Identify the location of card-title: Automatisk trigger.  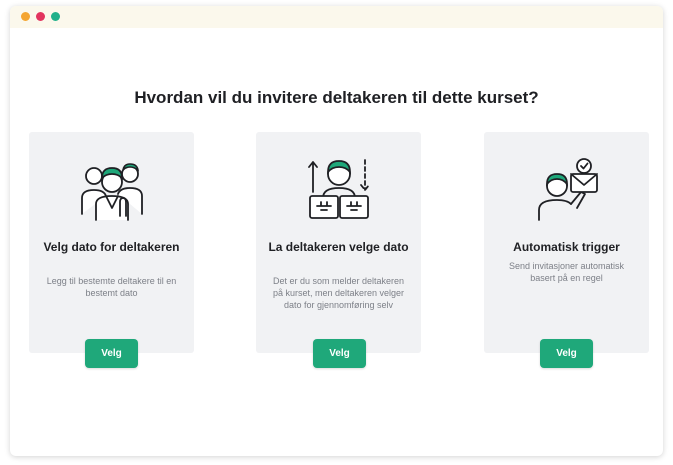
(566, 247).